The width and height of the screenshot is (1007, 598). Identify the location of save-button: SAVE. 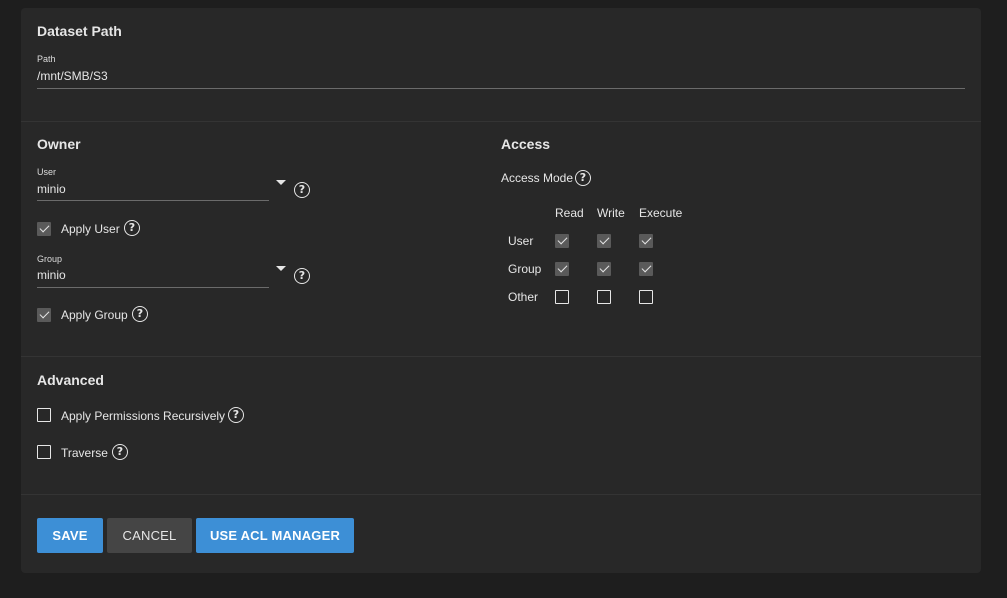
(70, 535).